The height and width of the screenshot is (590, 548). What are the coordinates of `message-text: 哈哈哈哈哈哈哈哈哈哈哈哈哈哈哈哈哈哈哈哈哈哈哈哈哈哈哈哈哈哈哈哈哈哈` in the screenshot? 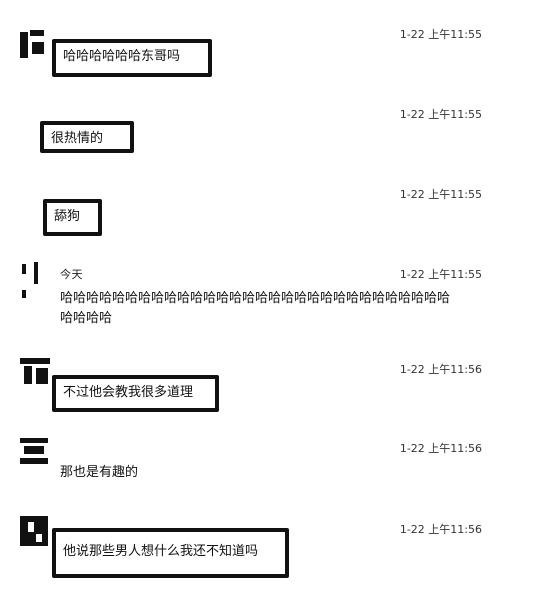 It's located at (256, 309).